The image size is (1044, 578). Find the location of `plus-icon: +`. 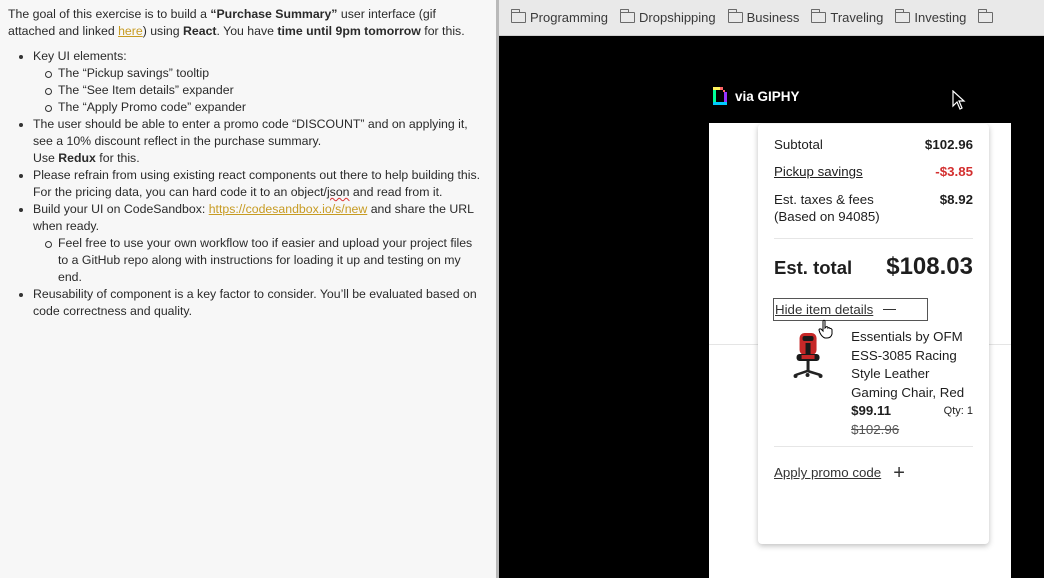

plus-icon: + is located at coordinates (899, 472).